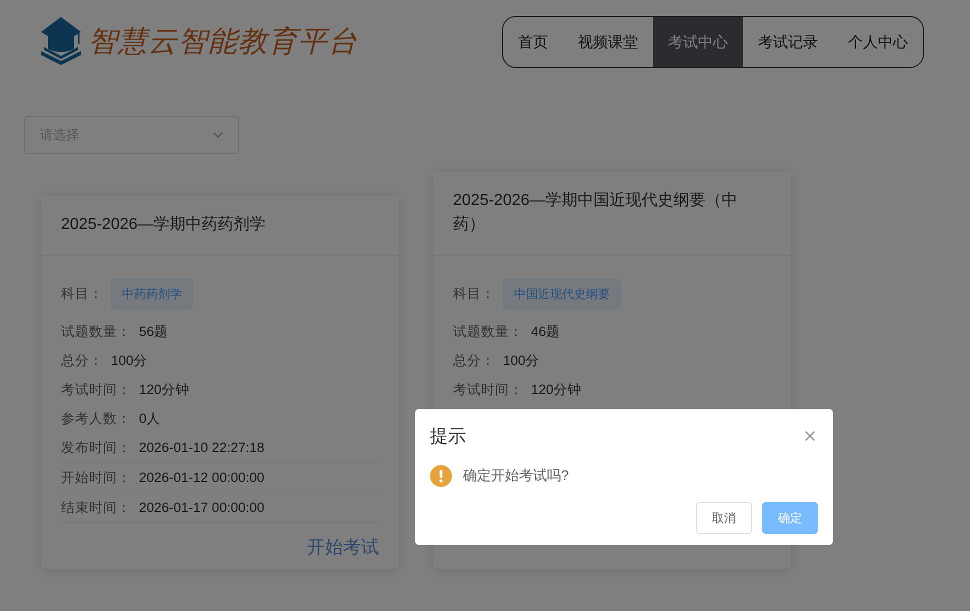 The height and width of the screenshot is (611, 970). Describe the element at coordinates (201, 507) in the screenshot. I see `field-value: 2026-01-17 00:00:00` at that location.